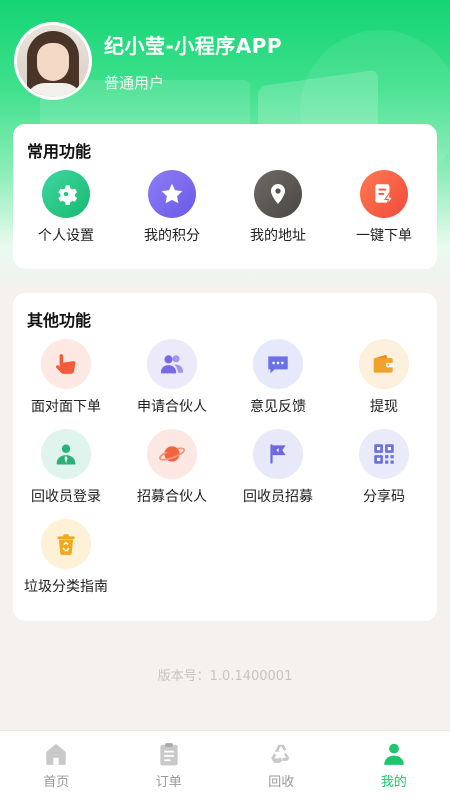  I want to click on qrcode-icon, so click(384, 454).